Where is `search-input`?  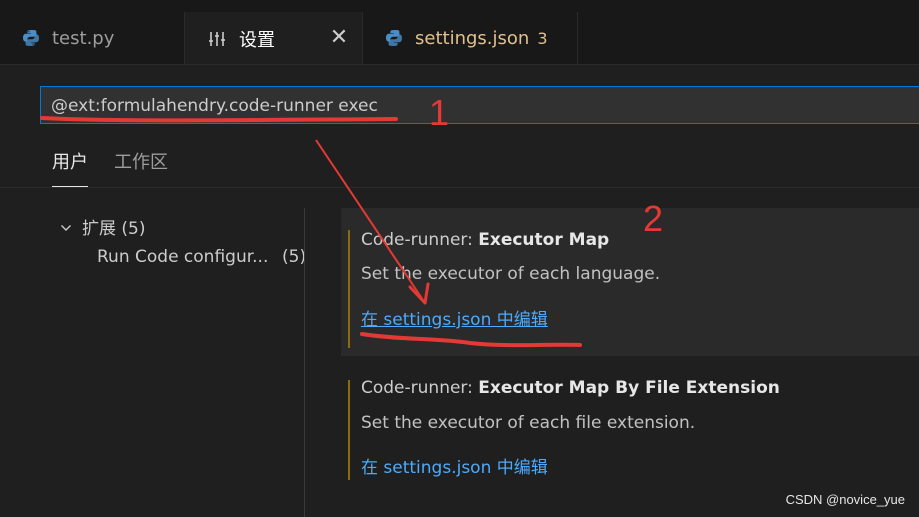 search-input is located at coordinates (461, 106).